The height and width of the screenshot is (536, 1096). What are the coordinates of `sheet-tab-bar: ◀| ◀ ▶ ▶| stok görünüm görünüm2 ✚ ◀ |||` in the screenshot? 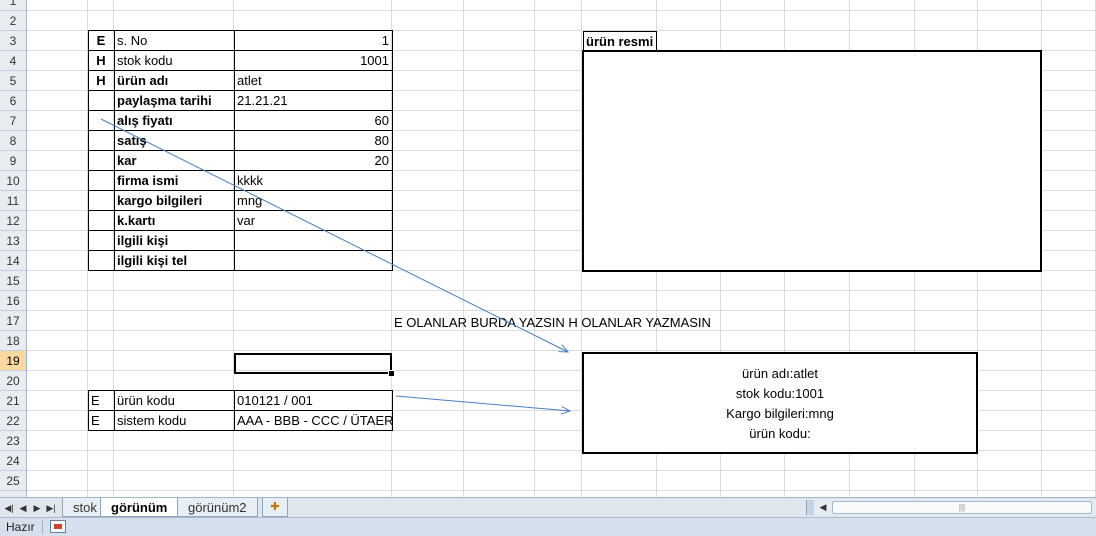 It's located at (548, 507).